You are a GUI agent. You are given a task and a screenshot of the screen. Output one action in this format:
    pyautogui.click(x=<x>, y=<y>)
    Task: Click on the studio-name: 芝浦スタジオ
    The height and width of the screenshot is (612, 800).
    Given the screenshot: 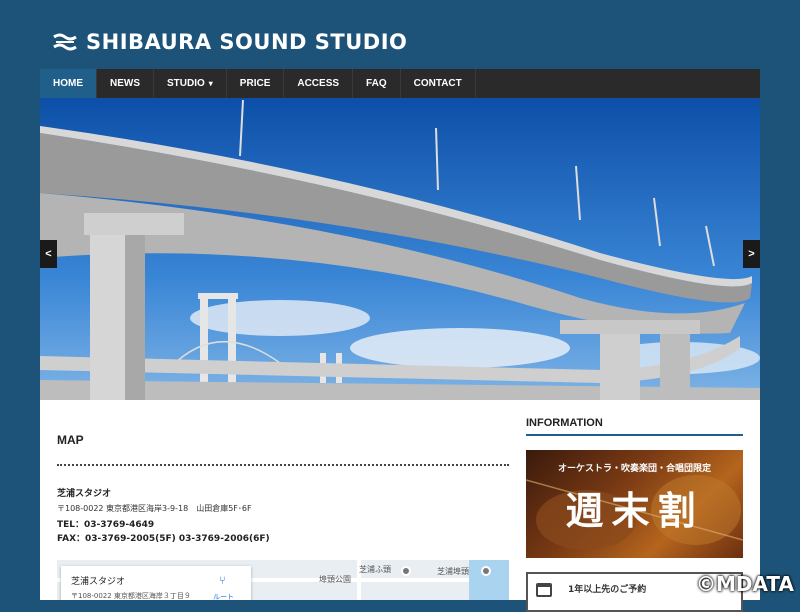 What is the action you would take?
    pyautogui.click(x=84, y=494)
    